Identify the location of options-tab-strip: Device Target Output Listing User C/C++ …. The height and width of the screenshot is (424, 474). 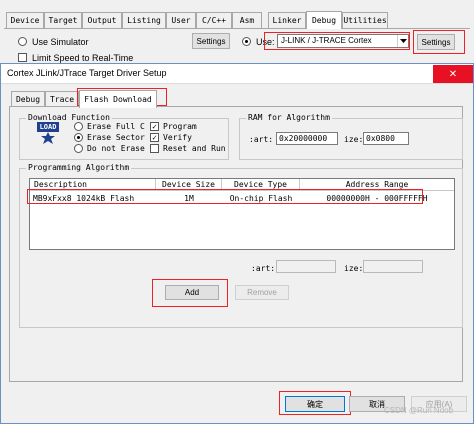
(197, 20).